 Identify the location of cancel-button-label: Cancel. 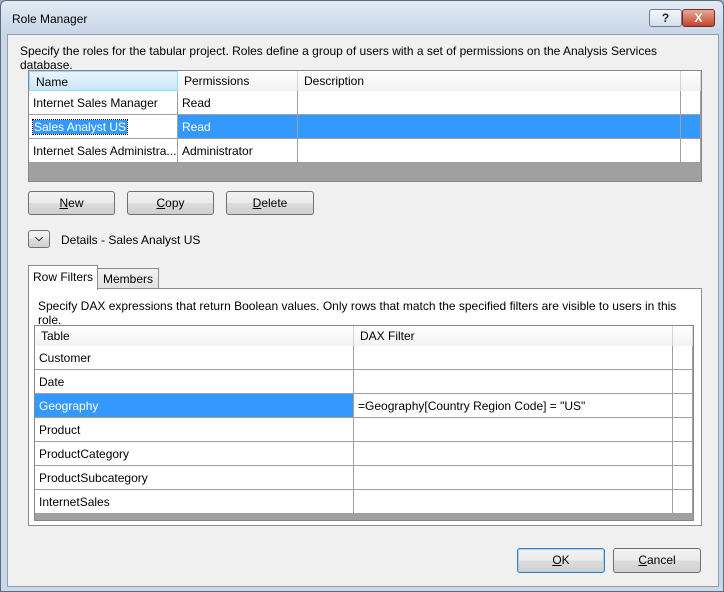
(657, 560).